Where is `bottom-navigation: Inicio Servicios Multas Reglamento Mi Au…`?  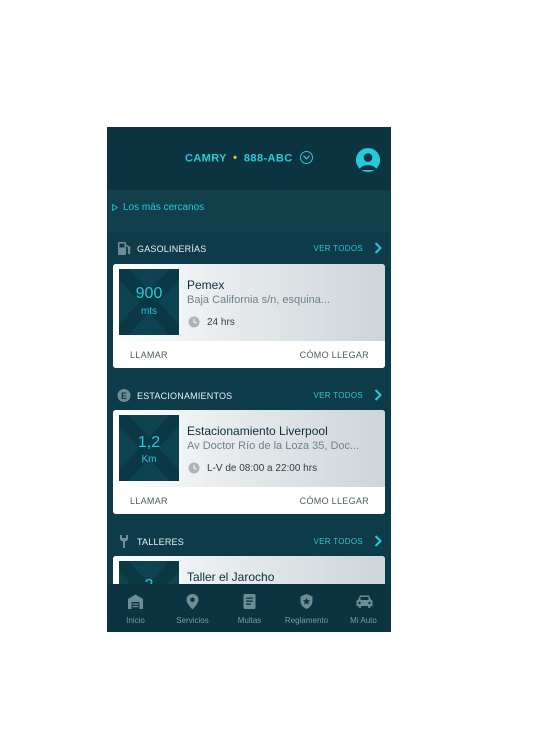
bottom-navigation: Inicio Servicios Multas Reglamento Mi Au… is located at coordinates (249, 608).